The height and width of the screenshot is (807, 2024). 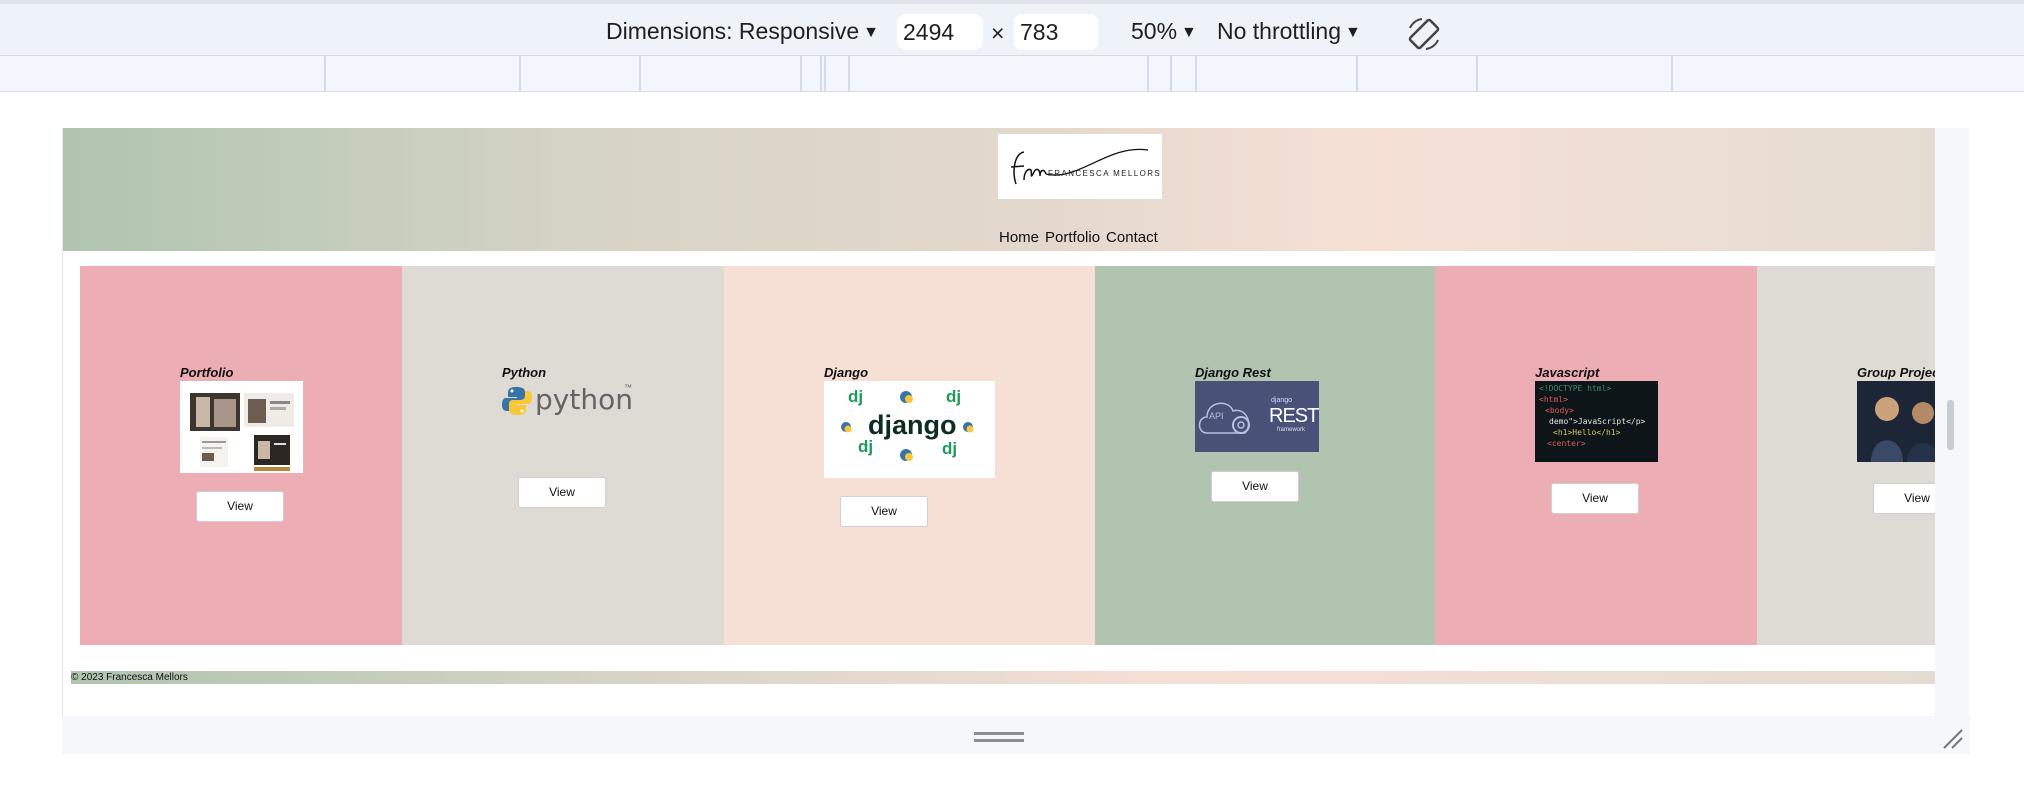 I want to click on height-input: 783, so click(x=1056, y=32).